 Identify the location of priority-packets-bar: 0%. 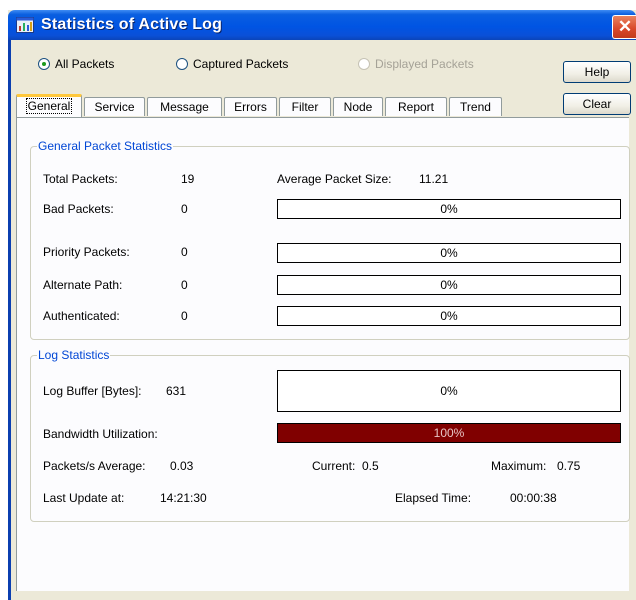
(449, 253).